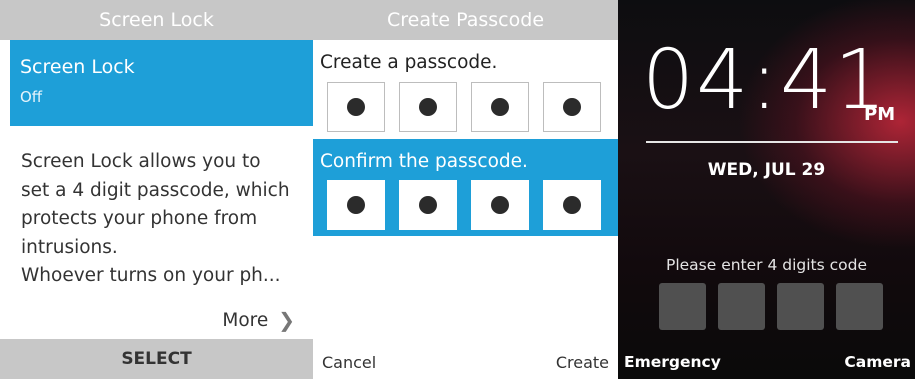 The width and height of the screenshot is (915, 379). I want to click on lock-softkey-bar: Emergency Camera, so click(766, 361).